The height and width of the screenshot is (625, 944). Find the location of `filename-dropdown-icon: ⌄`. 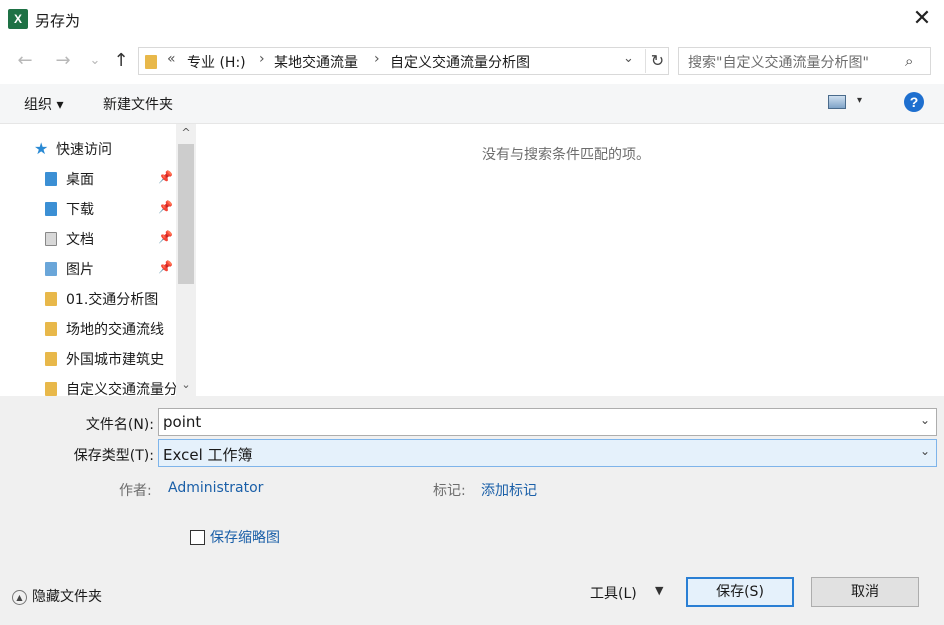

filename-dropdown-icon: ⌄ is located at coordinates (925, 420).